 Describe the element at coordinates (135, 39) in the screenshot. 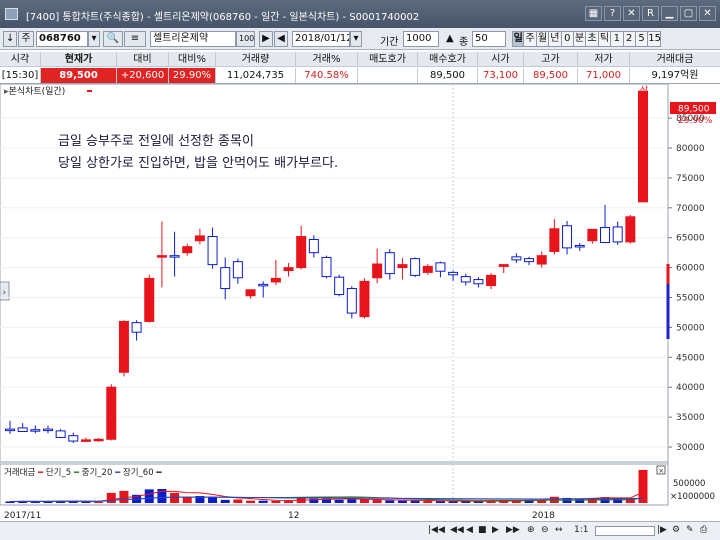

I see `list-icon: ≡` at that location.